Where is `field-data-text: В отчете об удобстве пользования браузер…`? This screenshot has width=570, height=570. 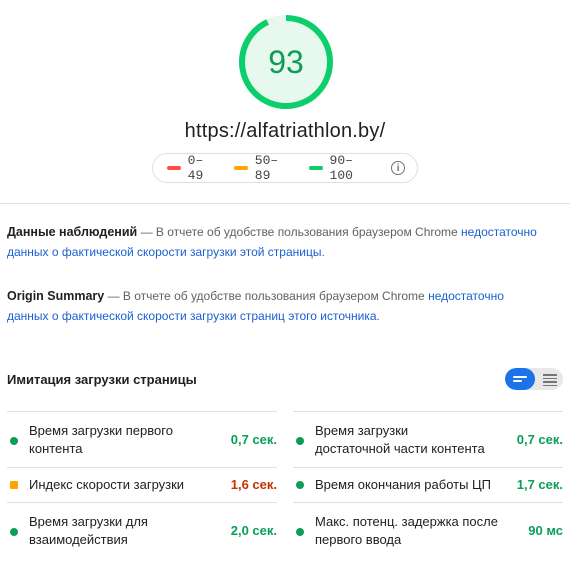 field-data-text: В отчете об удобстве пользования браузер… is located at coordinates (308, 232).